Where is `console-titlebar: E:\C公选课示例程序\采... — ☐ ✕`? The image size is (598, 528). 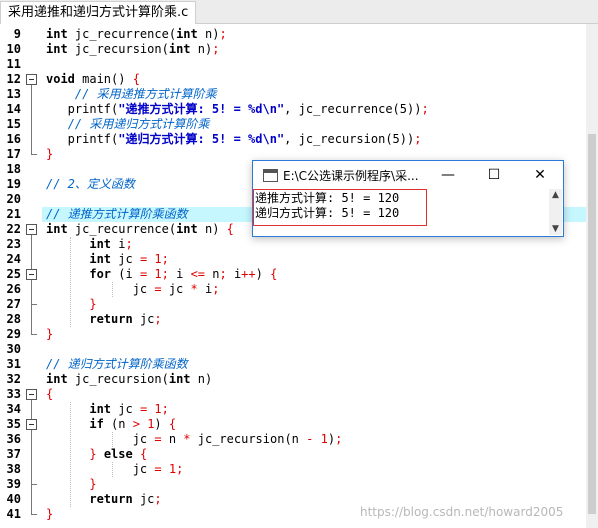
console-titlebar: E:\C公选课示例程序\采... — ☐ ✕ is located at coordinates (408, 175).